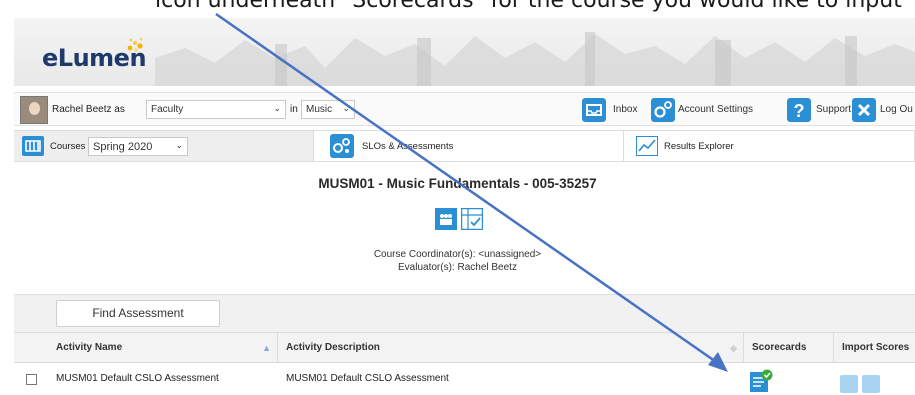 This screenshot has height=395, width=915. I want to click on find-assessment-button: Find Assessment, so click(138, 313).